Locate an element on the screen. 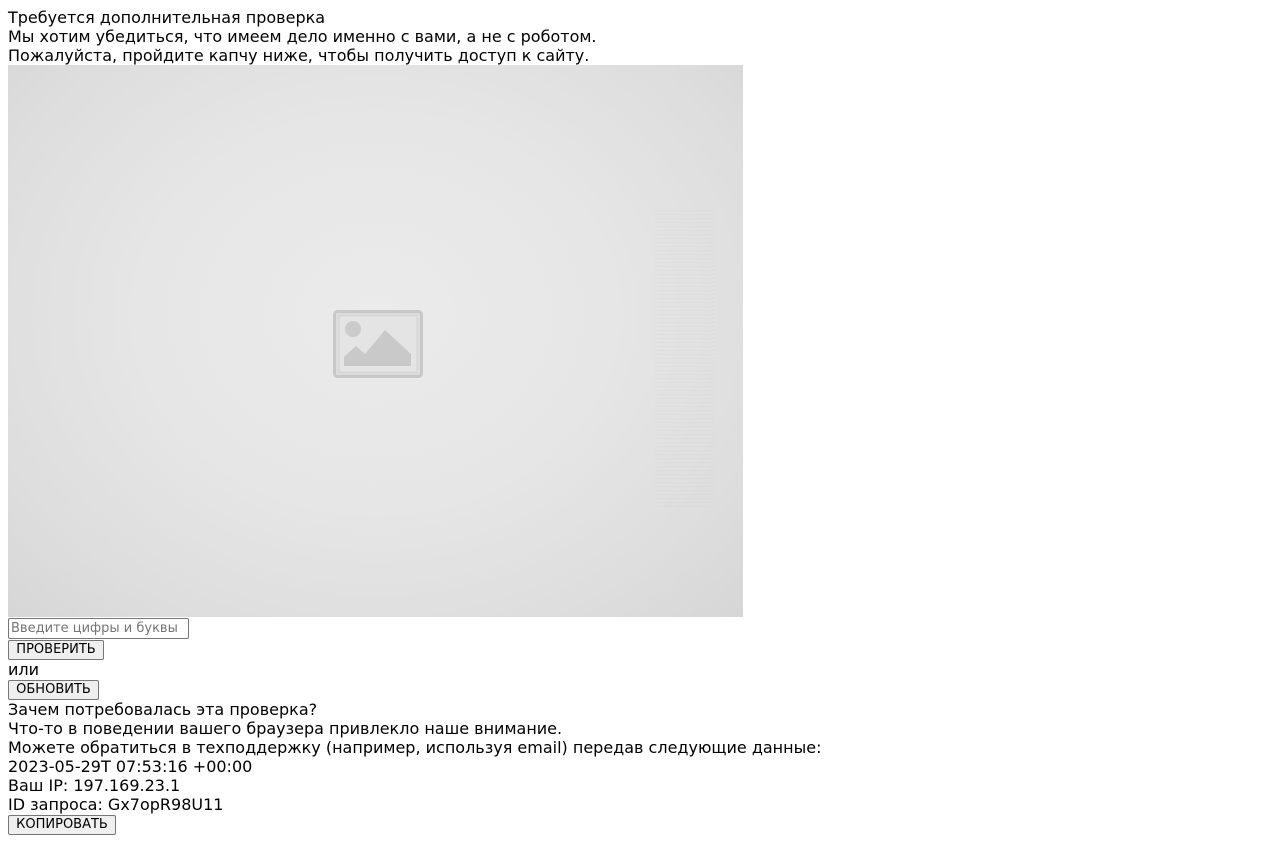  request-id: ID запроса: Gx7opR98U11 is located at coordinates (116, 804).